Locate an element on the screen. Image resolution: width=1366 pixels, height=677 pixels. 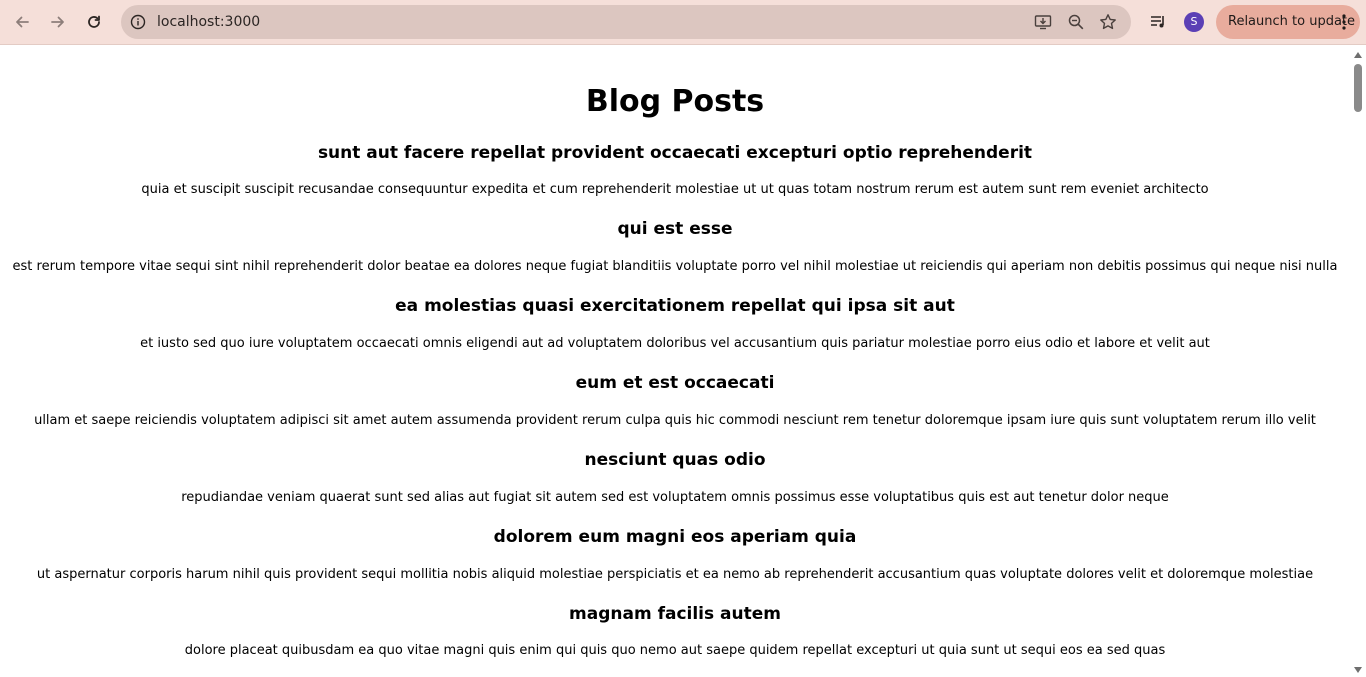
media-queue-icon is located at coordinates (1158, 22).